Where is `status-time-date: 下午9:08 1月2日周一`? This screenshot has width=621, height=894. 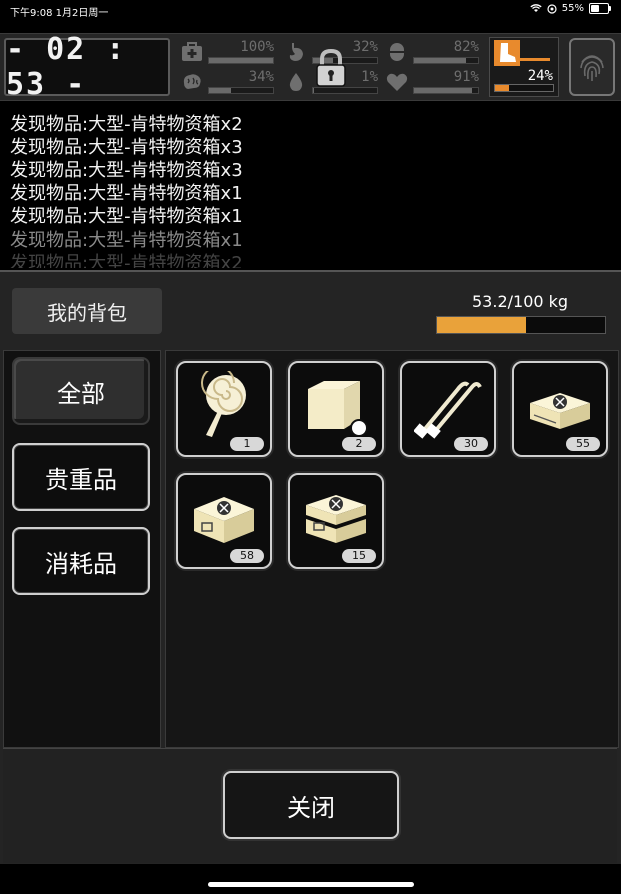
status-time-date: 下午9:08 1月2日周一 is located at coordinates (59, 11).